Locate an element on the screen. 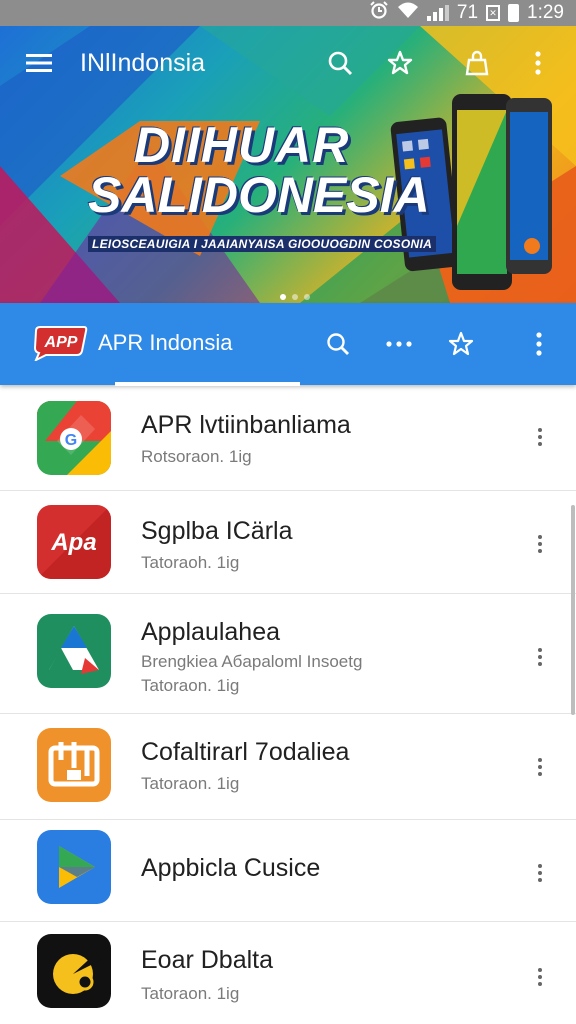 The image size is (576, 1024). disc-icon is located at coordinates (74, 971).